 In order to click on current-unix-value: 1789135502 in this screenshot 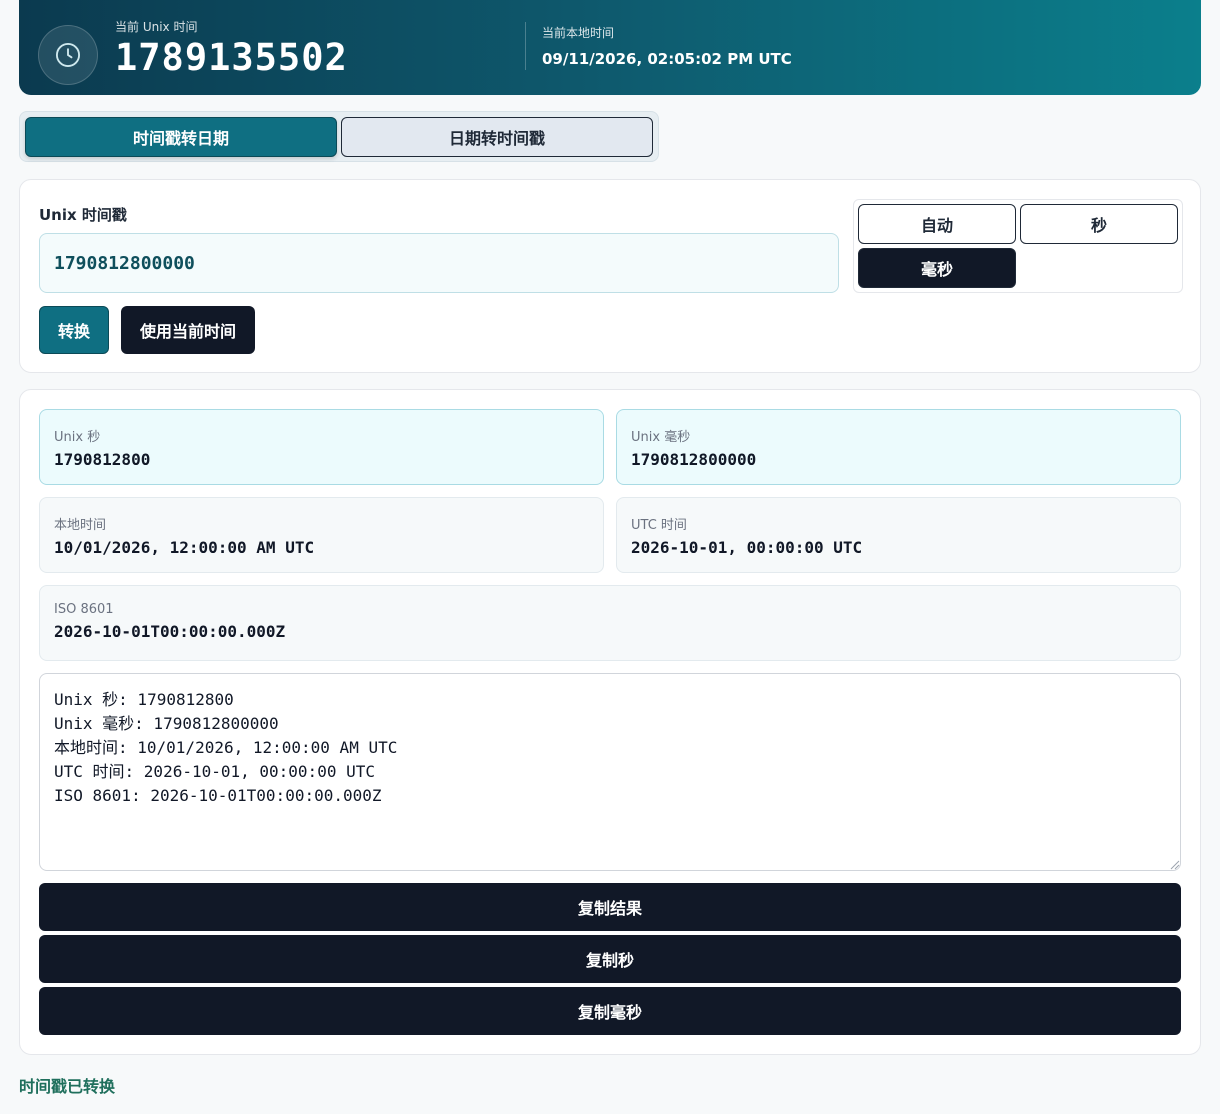, I will do `click(231, 57)`.